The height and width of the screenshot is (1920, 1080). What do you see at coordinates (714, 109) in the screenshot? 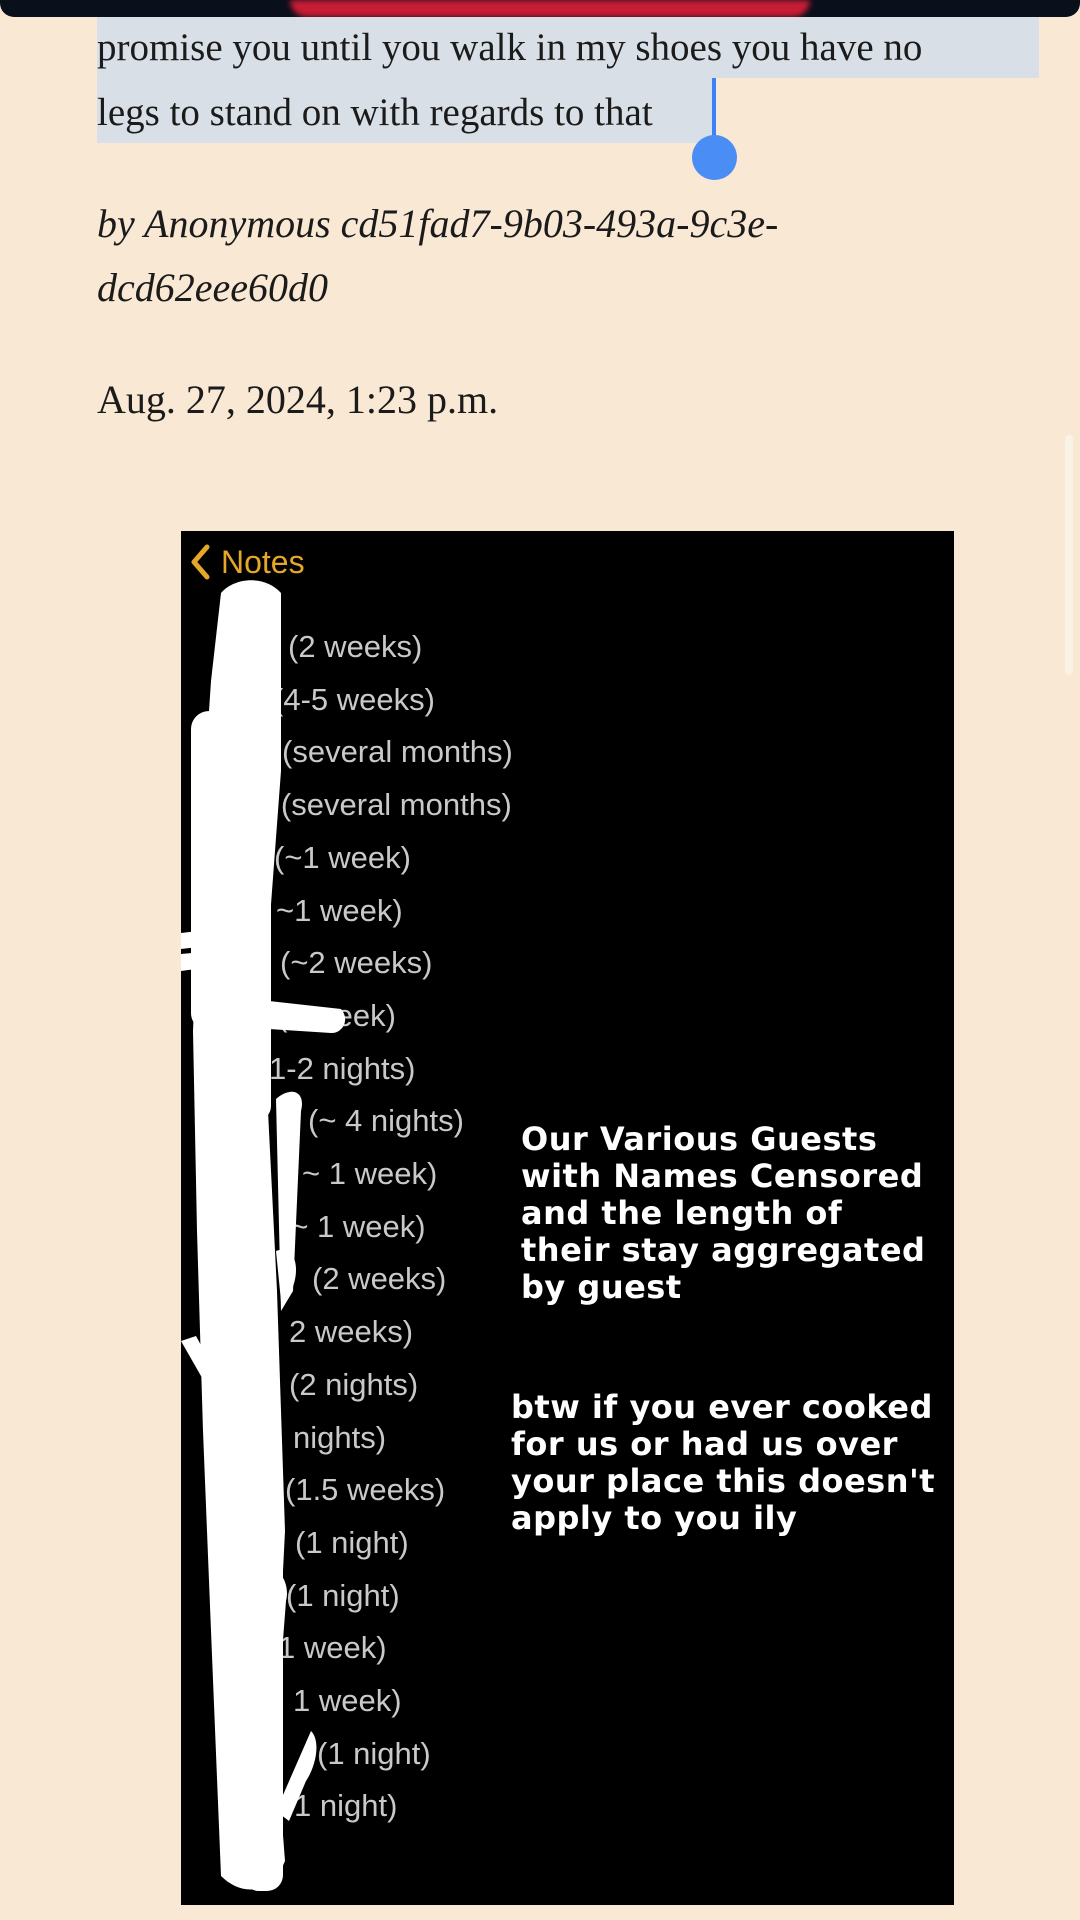
I see `selection-caret` at bounding box center [714, 109].